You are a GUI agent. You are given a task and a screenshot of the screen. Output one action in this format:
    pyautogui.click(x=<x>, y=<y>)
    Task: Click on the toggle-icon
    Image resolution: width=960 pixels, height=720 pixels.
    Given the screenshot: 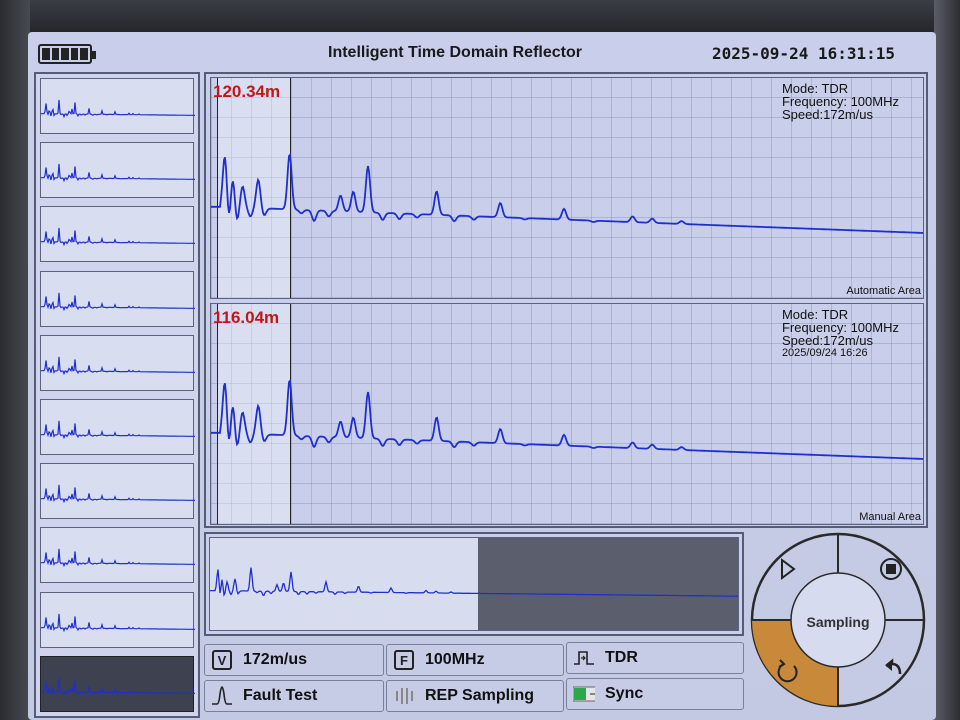 What is the action you would take?
    pyautogui.click(x=584, y=694)
    